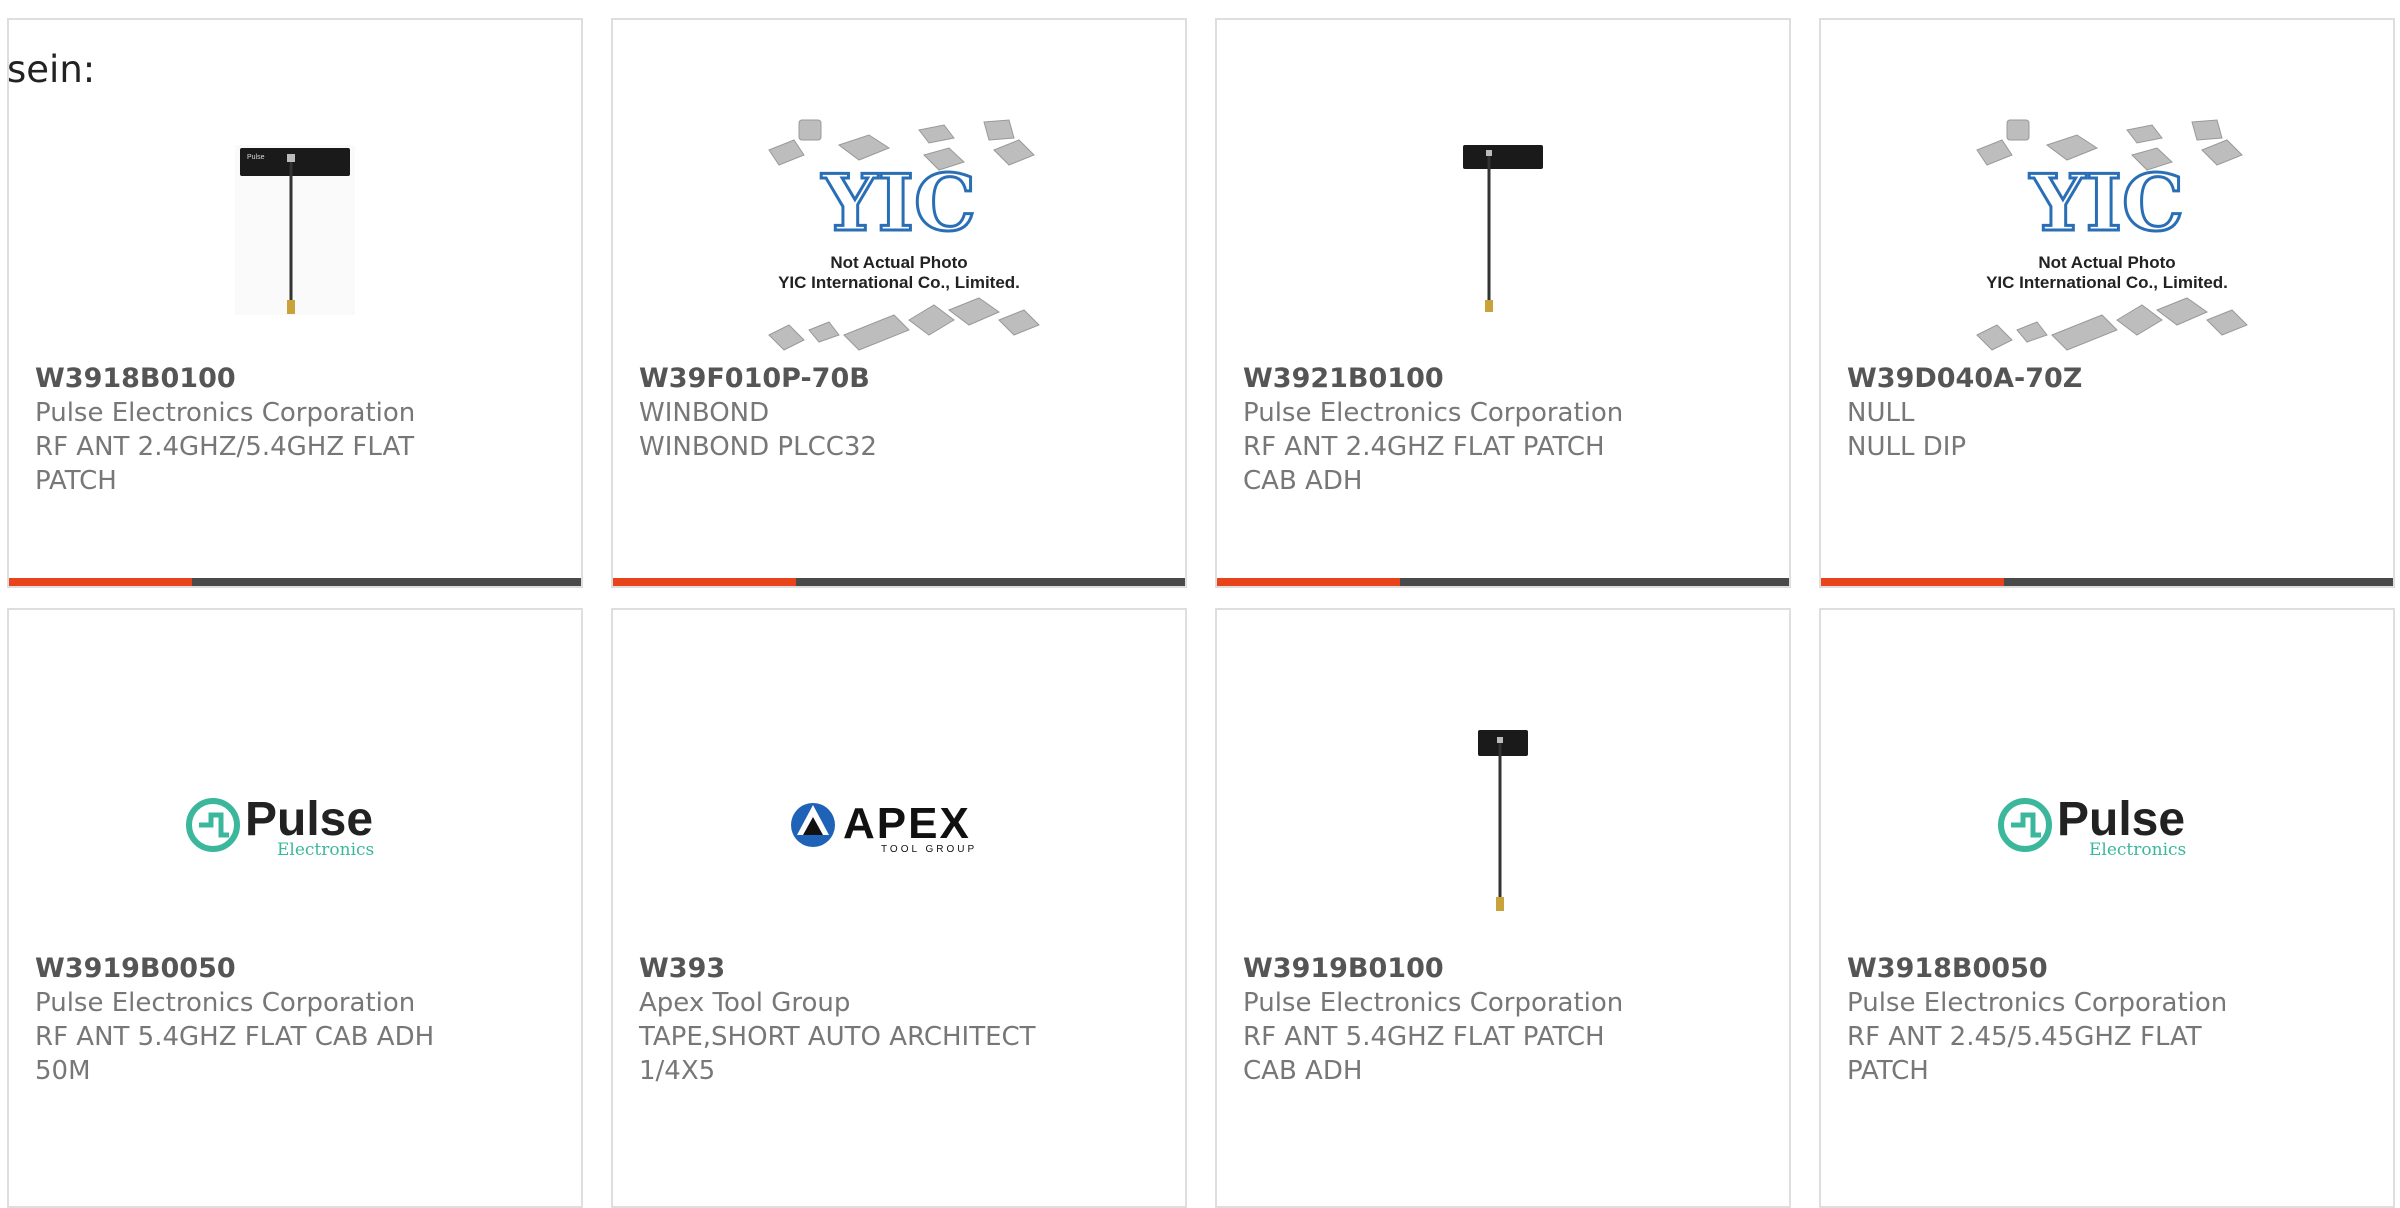 Image resolution: width=2400 pixels, height=1208 pixels. What do you see at coordinates (295, 230) in the screenshot?
I see `antenna-image: Pulse` at bounding box center [295, 230].